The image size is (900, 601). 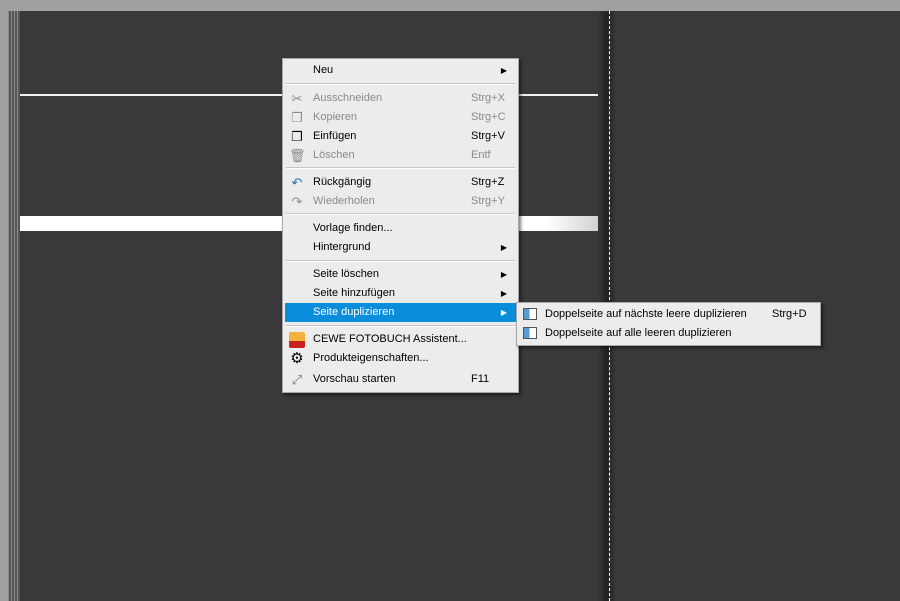 What do you see at coordinates (400, 247) in the screenshot?
I see `menu-item-hintergrund: Hintergrund ▶` at bounding box center [400, 247].